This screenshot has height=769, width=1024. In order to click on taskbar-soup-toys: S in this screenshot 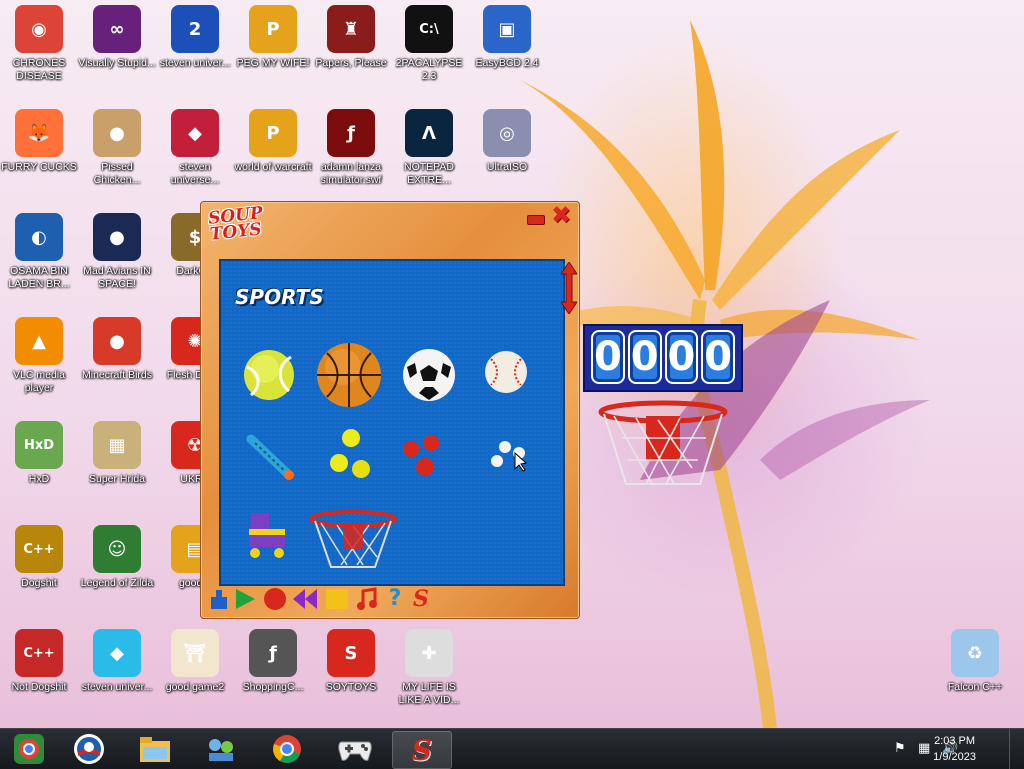, I will do `click(422, 750)`.